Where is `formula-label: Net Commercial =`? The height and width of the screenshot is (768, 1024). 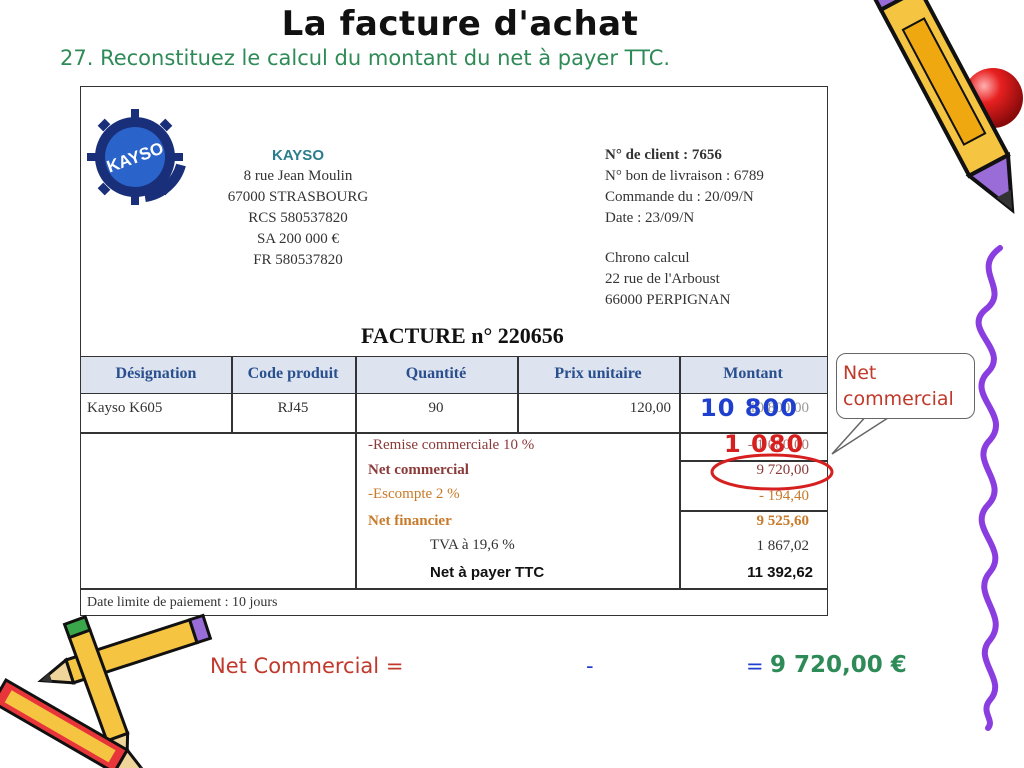
formula-label: Net Commercial = is located at coordinates (307, 666).